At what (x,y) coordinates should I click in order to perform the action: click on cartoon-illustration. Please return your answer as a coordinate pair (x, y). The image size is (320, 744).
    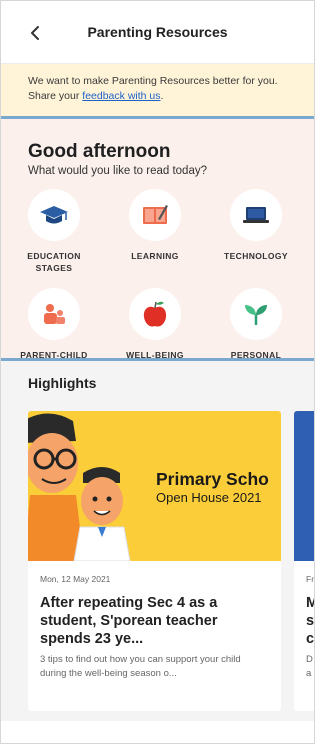
    Looking at the image, I should click on (79, 487).